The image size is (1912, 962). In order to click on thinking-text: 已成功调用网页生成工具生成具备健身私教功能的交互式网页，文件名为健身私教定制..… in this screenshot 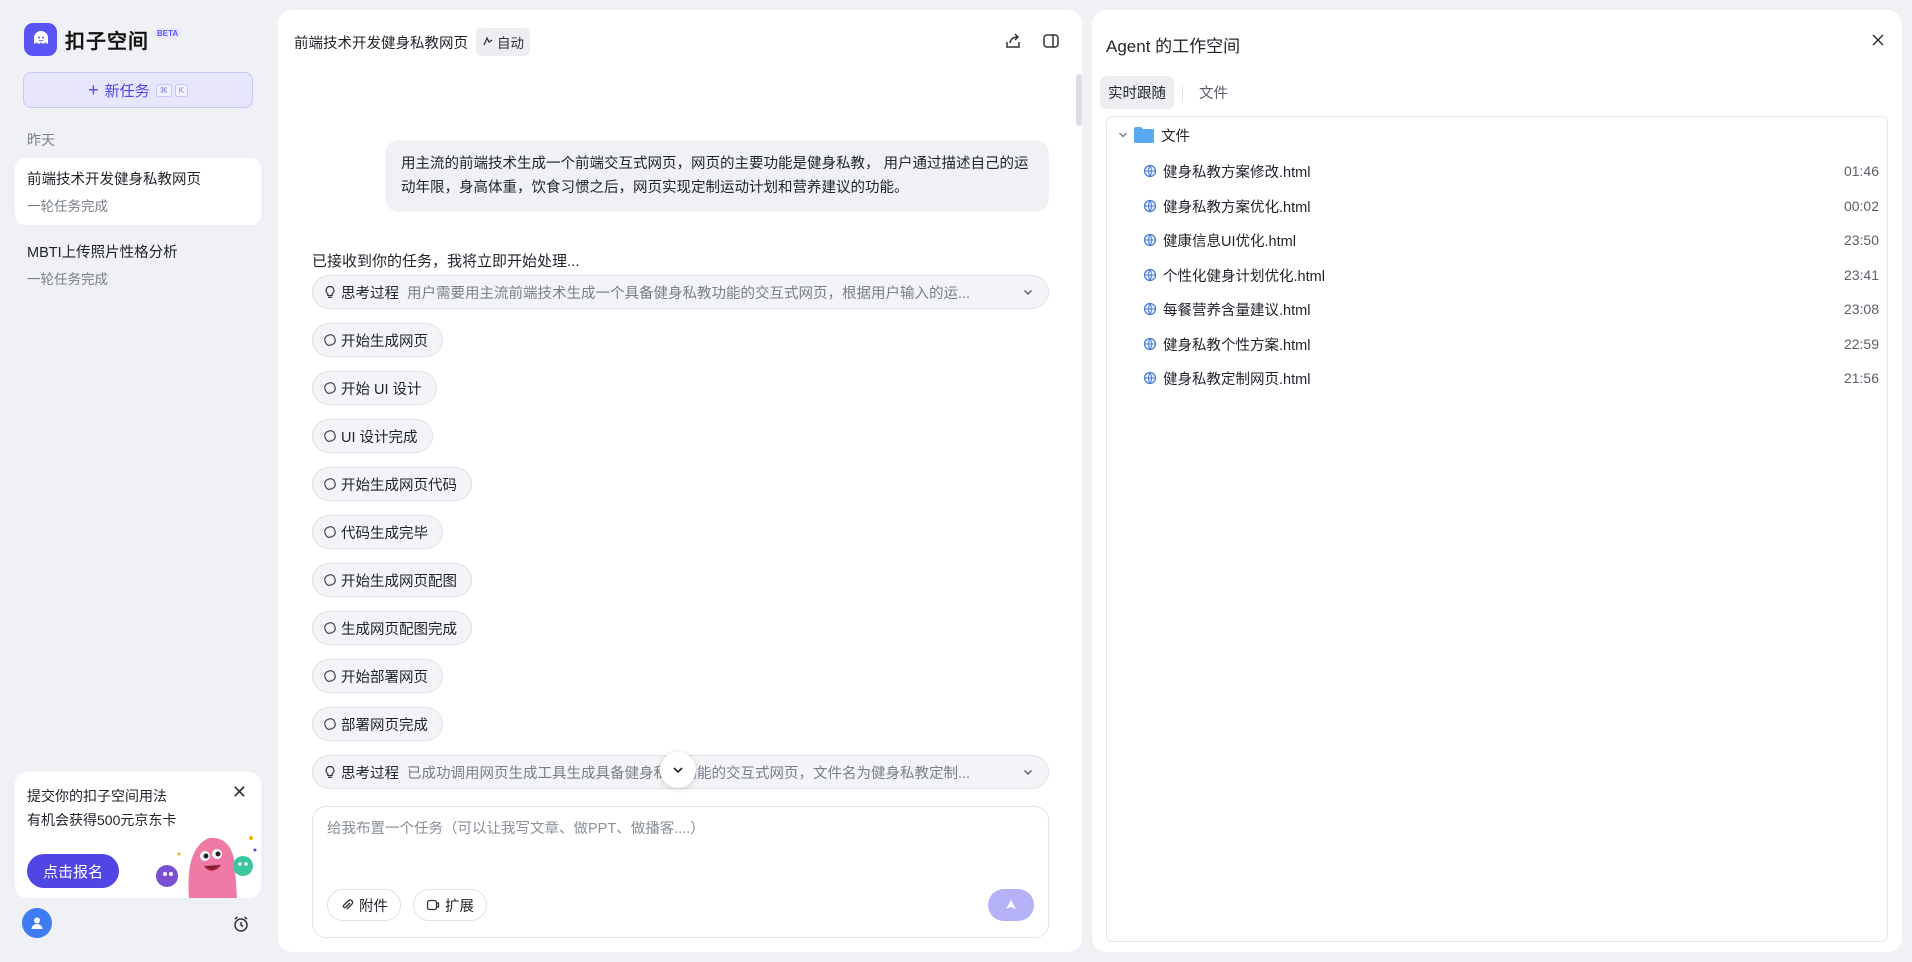, I will do `click(714, 772)`.